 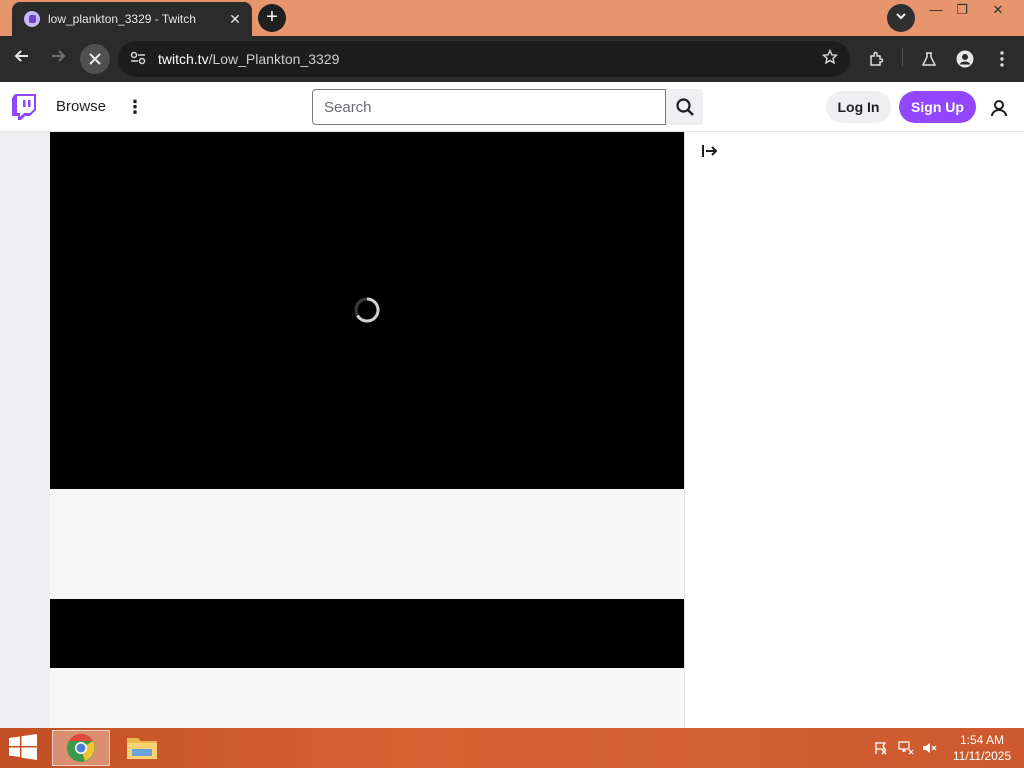 I want to click on profile-icon, so click(x=965, y=59).